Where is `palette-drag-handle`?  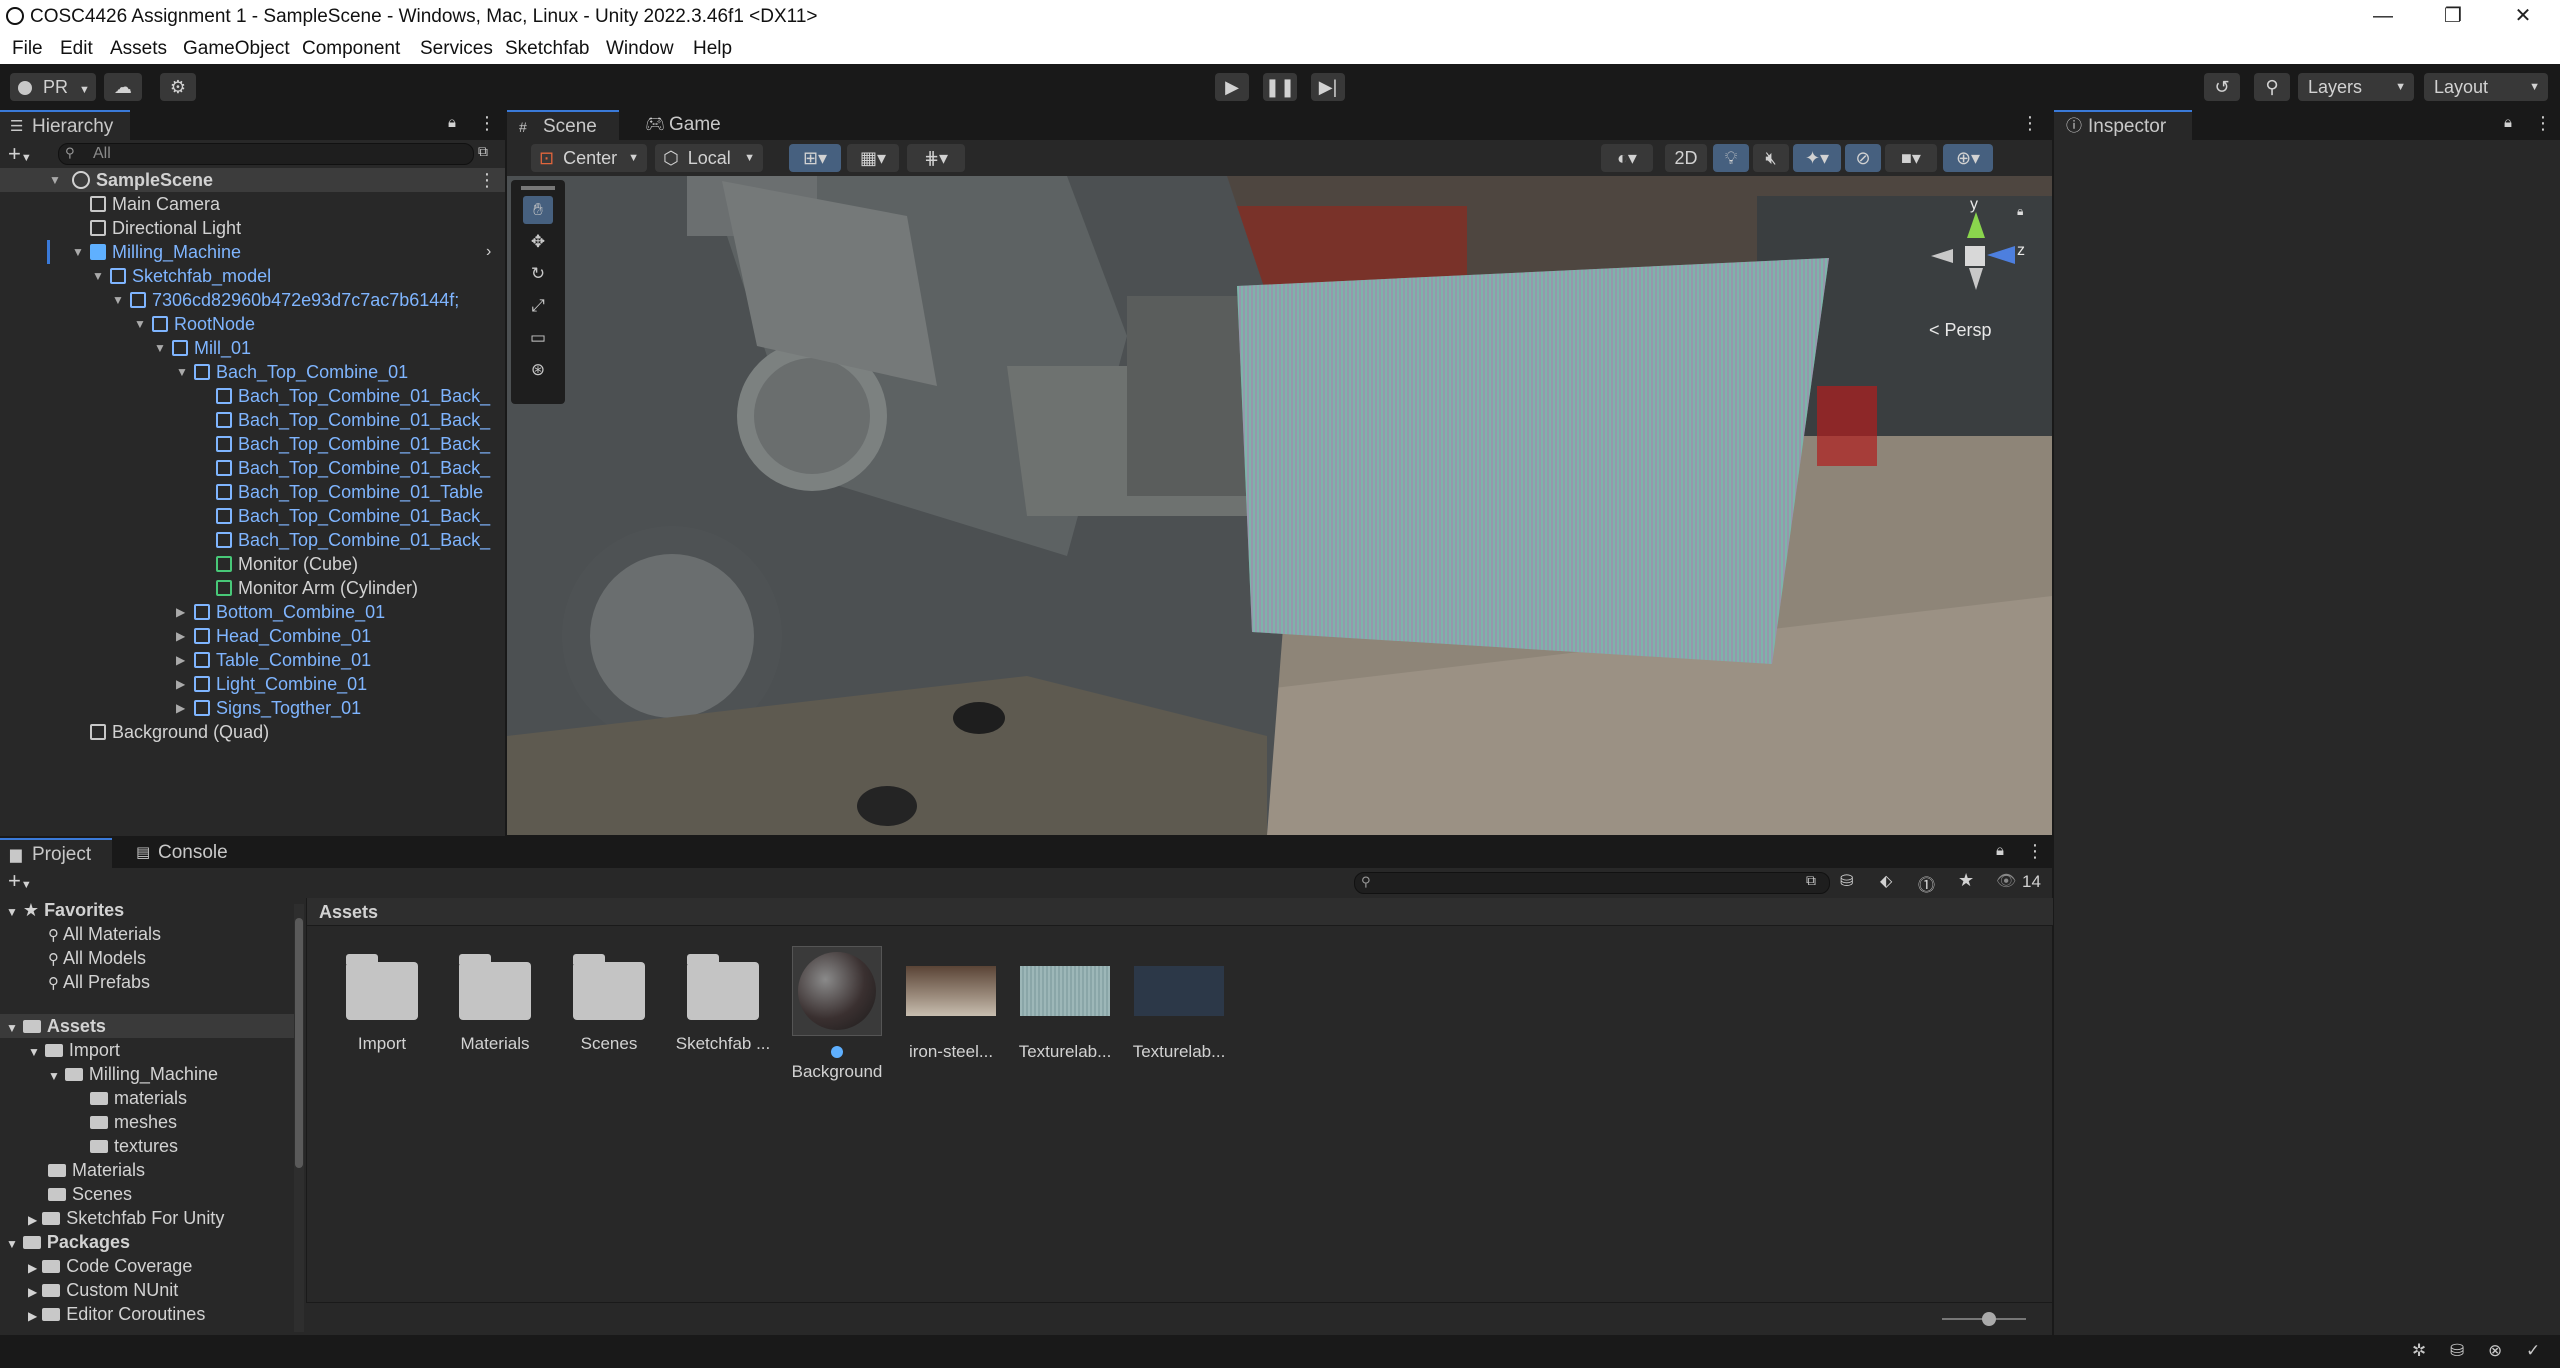 palette-drag-handle is located at coordinates (538, 188).